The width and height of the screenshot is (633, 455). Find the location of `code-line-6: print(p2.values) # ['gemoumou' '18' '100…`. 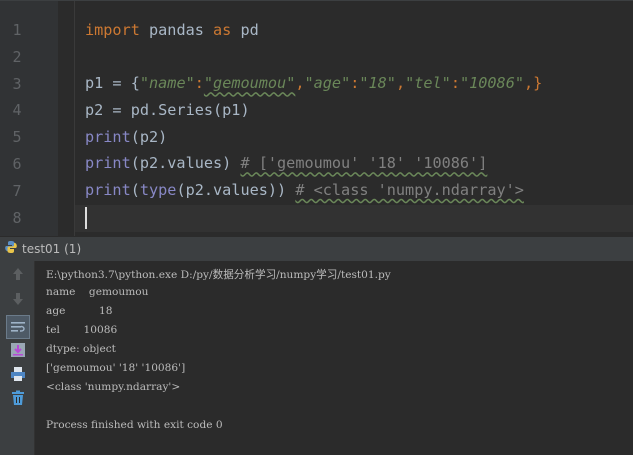

code-line-6: print(p2.values) # ['gemoumou' '18' '100… is located at coordinates (313, 163).